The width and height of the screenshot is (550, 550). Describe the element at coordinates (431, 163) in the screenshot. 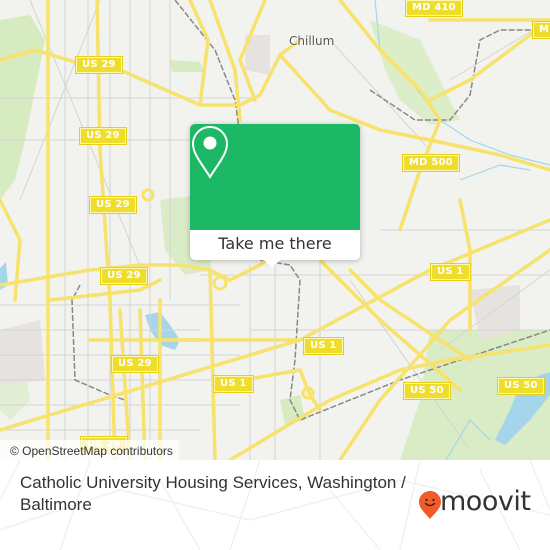

I see `route-shield-md500: MD 500` at that location.